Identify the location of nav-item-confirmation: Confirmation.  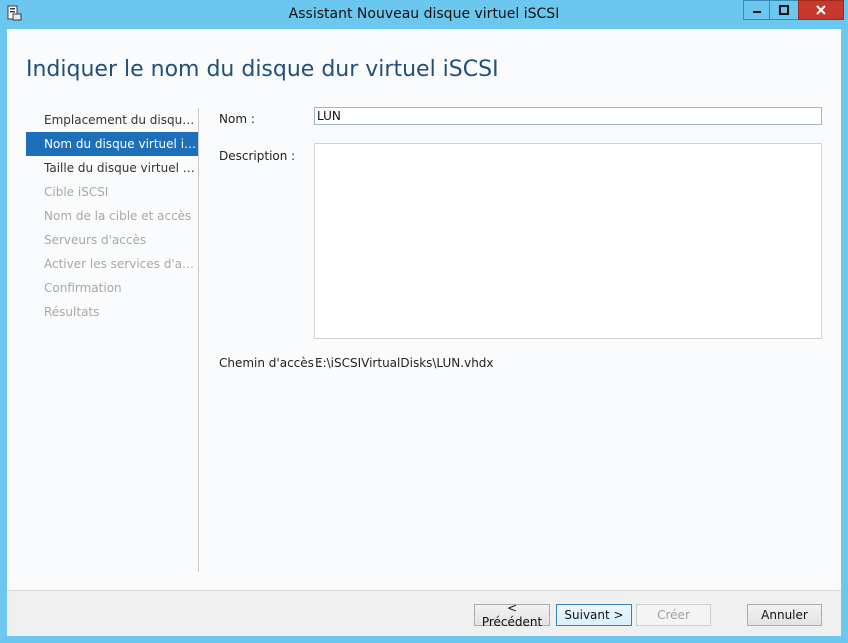
(83, 288).